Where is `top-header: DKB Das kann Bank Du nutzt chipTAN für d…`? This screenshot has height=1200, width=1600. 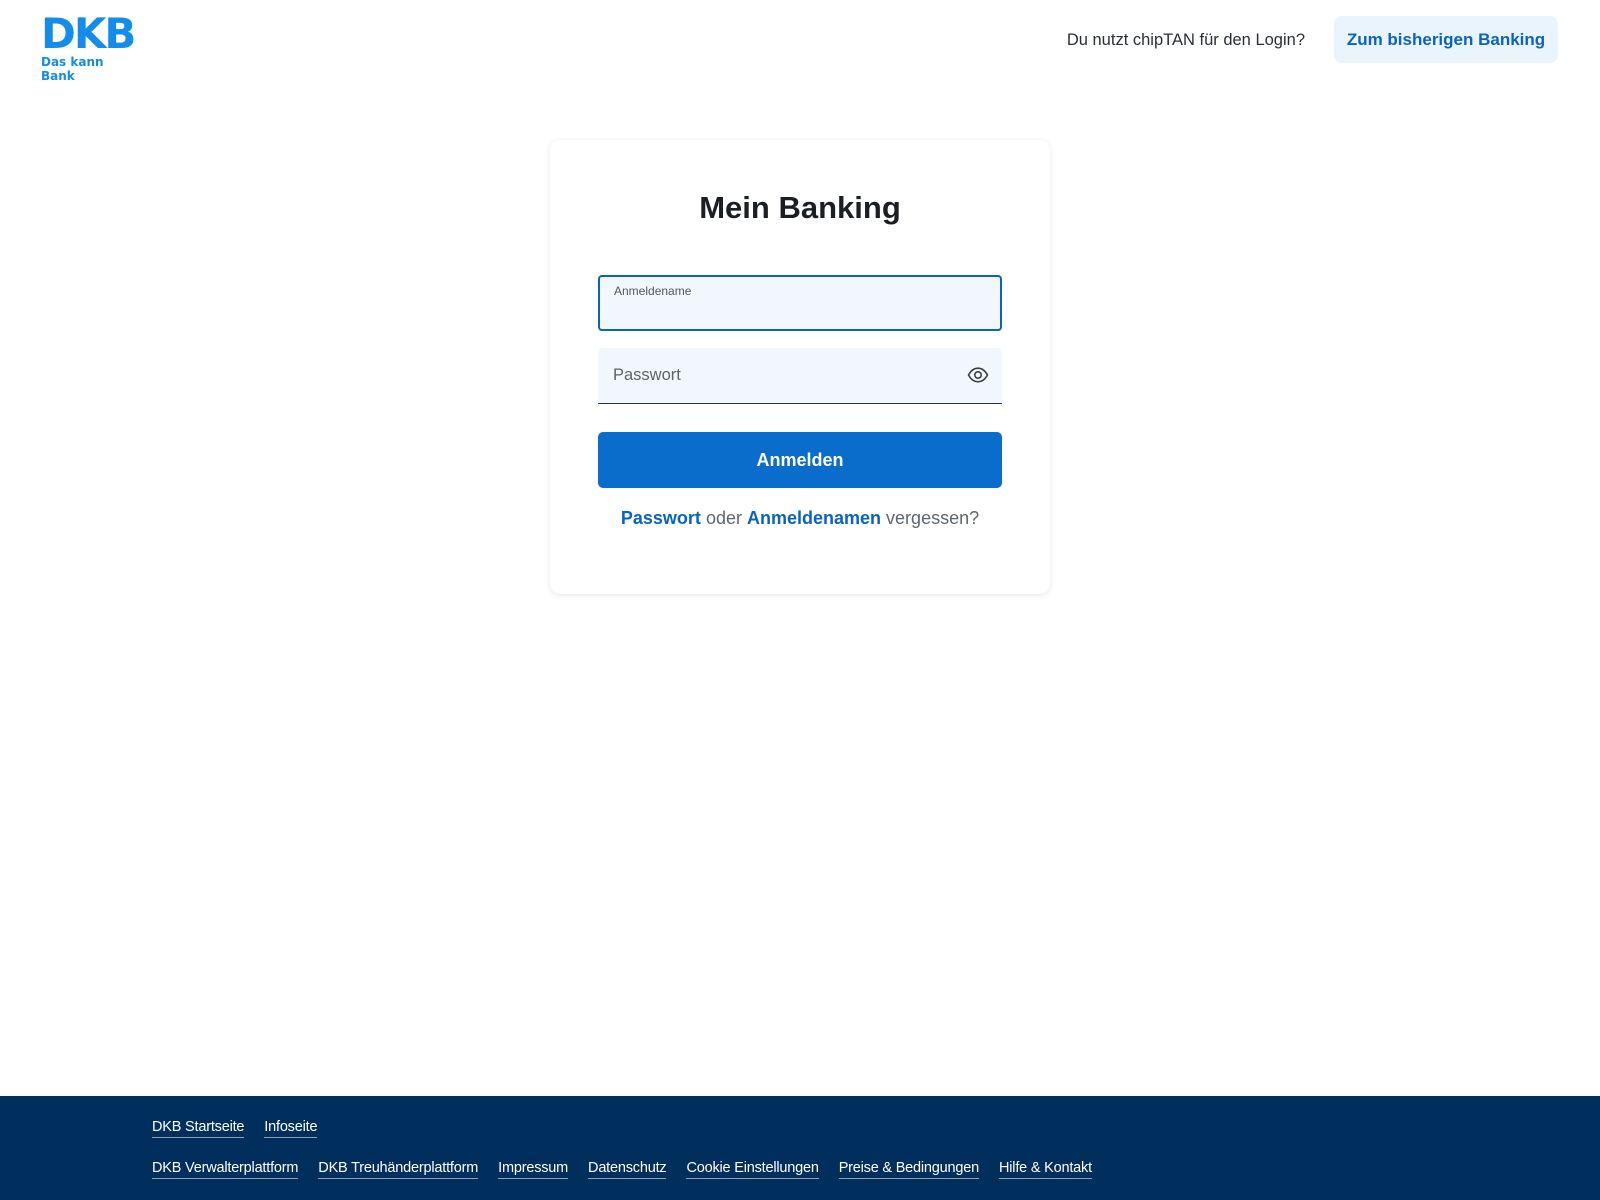
top-header: DKB Das kann Bank Du nutzt chipTAN für d… is located at coordinates (800, 42).